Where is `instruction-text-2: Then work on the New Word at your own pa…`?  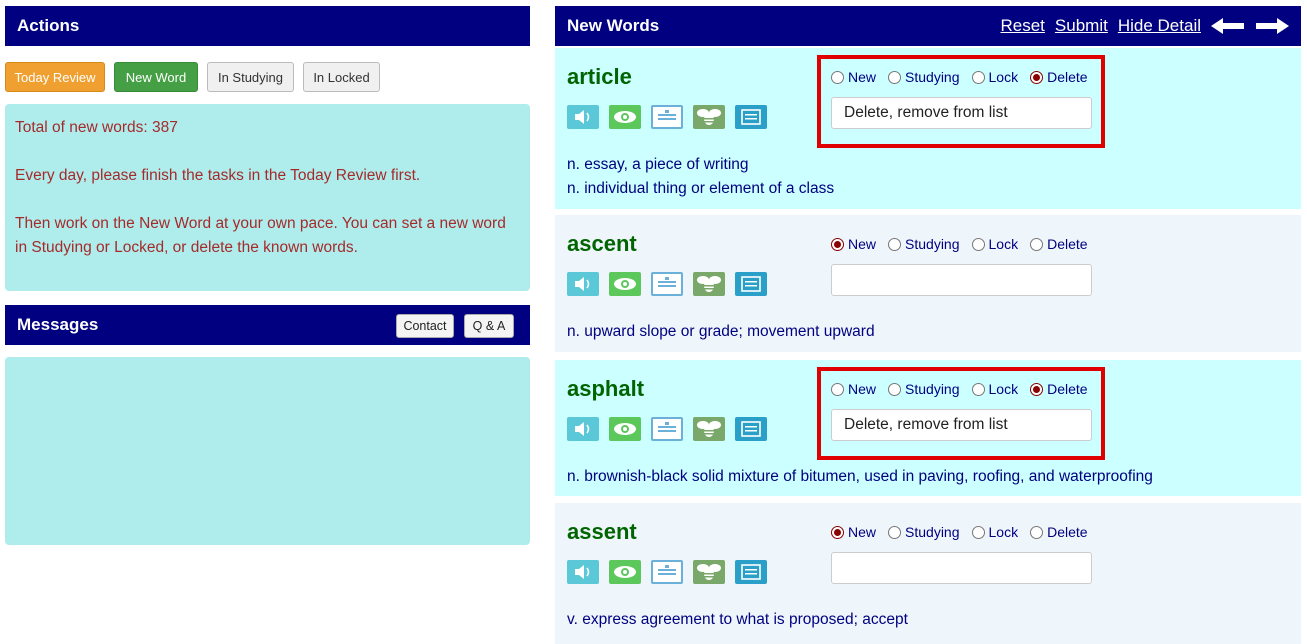 instruction-text-2: Then work on the New Word at your own pa… is located at coordinates (260, 235).